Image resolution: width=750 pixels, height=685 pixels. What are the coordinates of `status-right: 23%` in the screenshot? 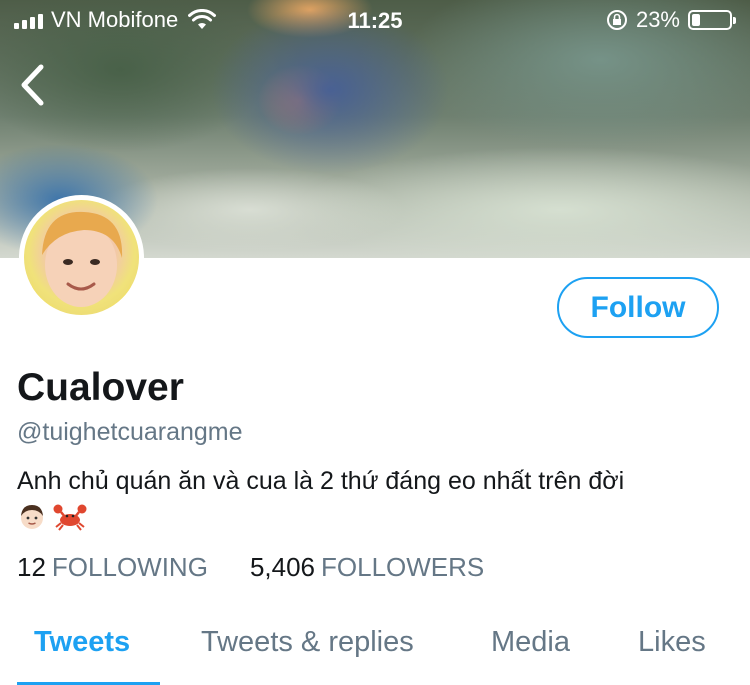 It's located at (671, 20).